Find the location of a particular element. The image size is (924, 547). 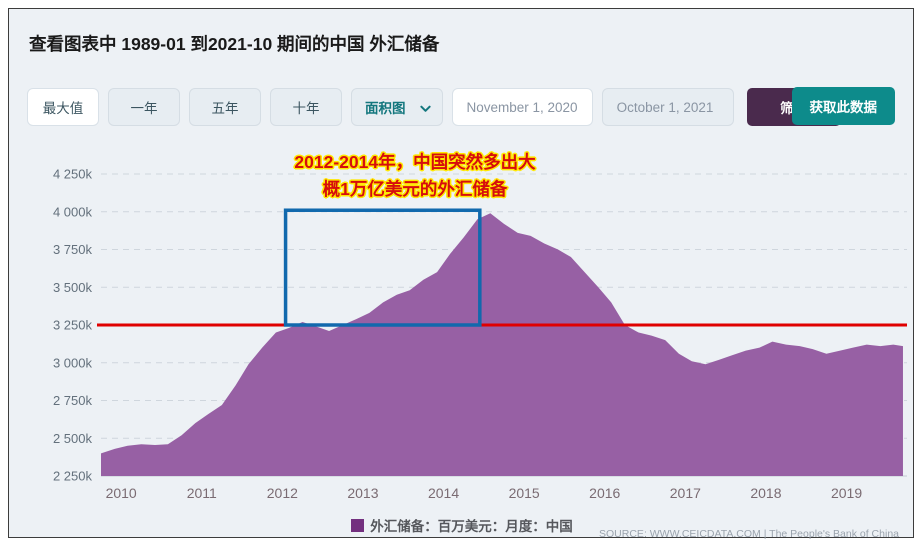

y-axis-tick-label: 2 750k is located at coordinates (73, 400).